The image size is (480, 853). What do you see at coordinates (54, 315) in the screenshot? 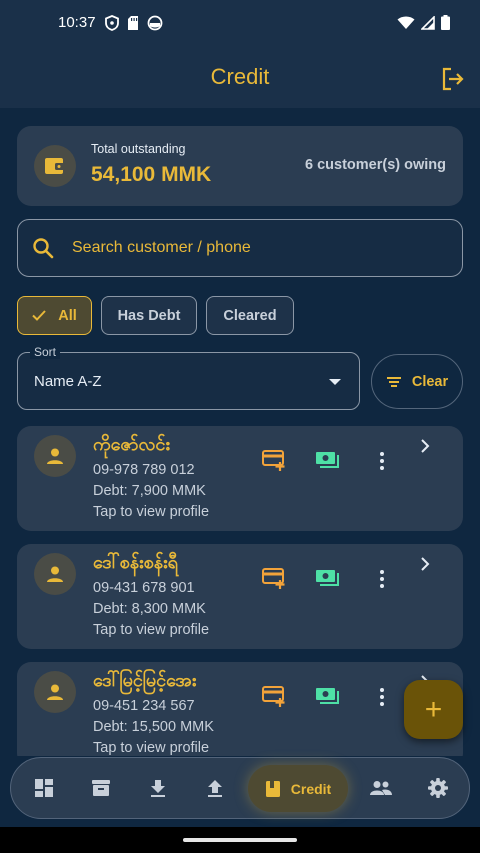
I see `filter-chip-all: All` at bounding box center [54, 315].